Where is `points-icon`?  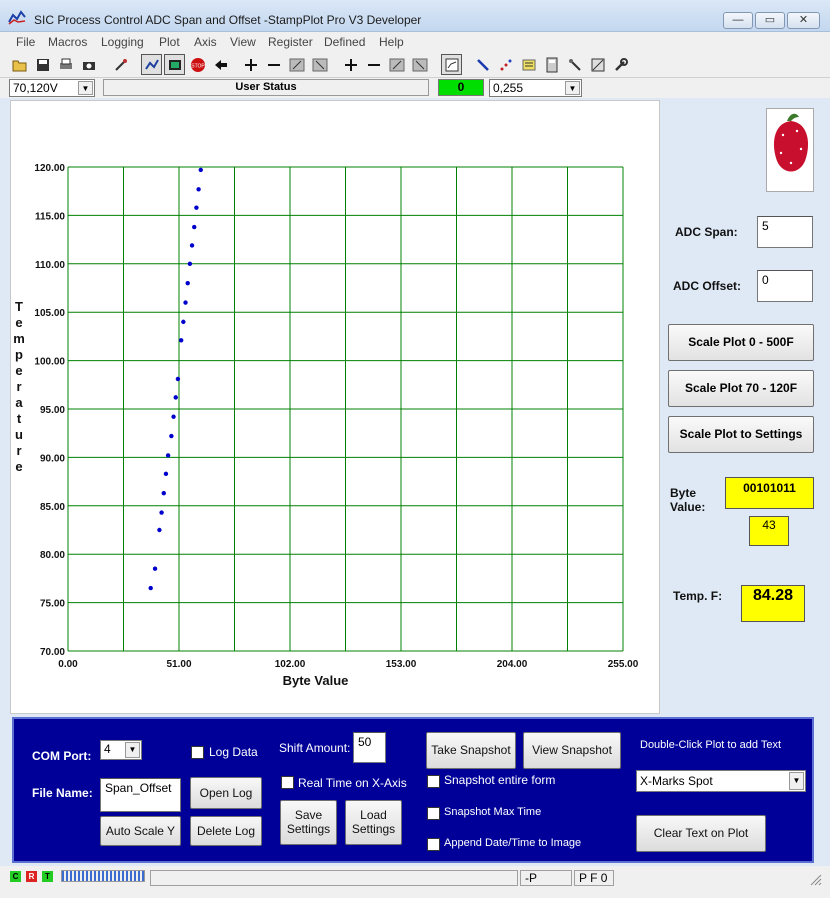 points-icon is located at coordinates (505, 64).